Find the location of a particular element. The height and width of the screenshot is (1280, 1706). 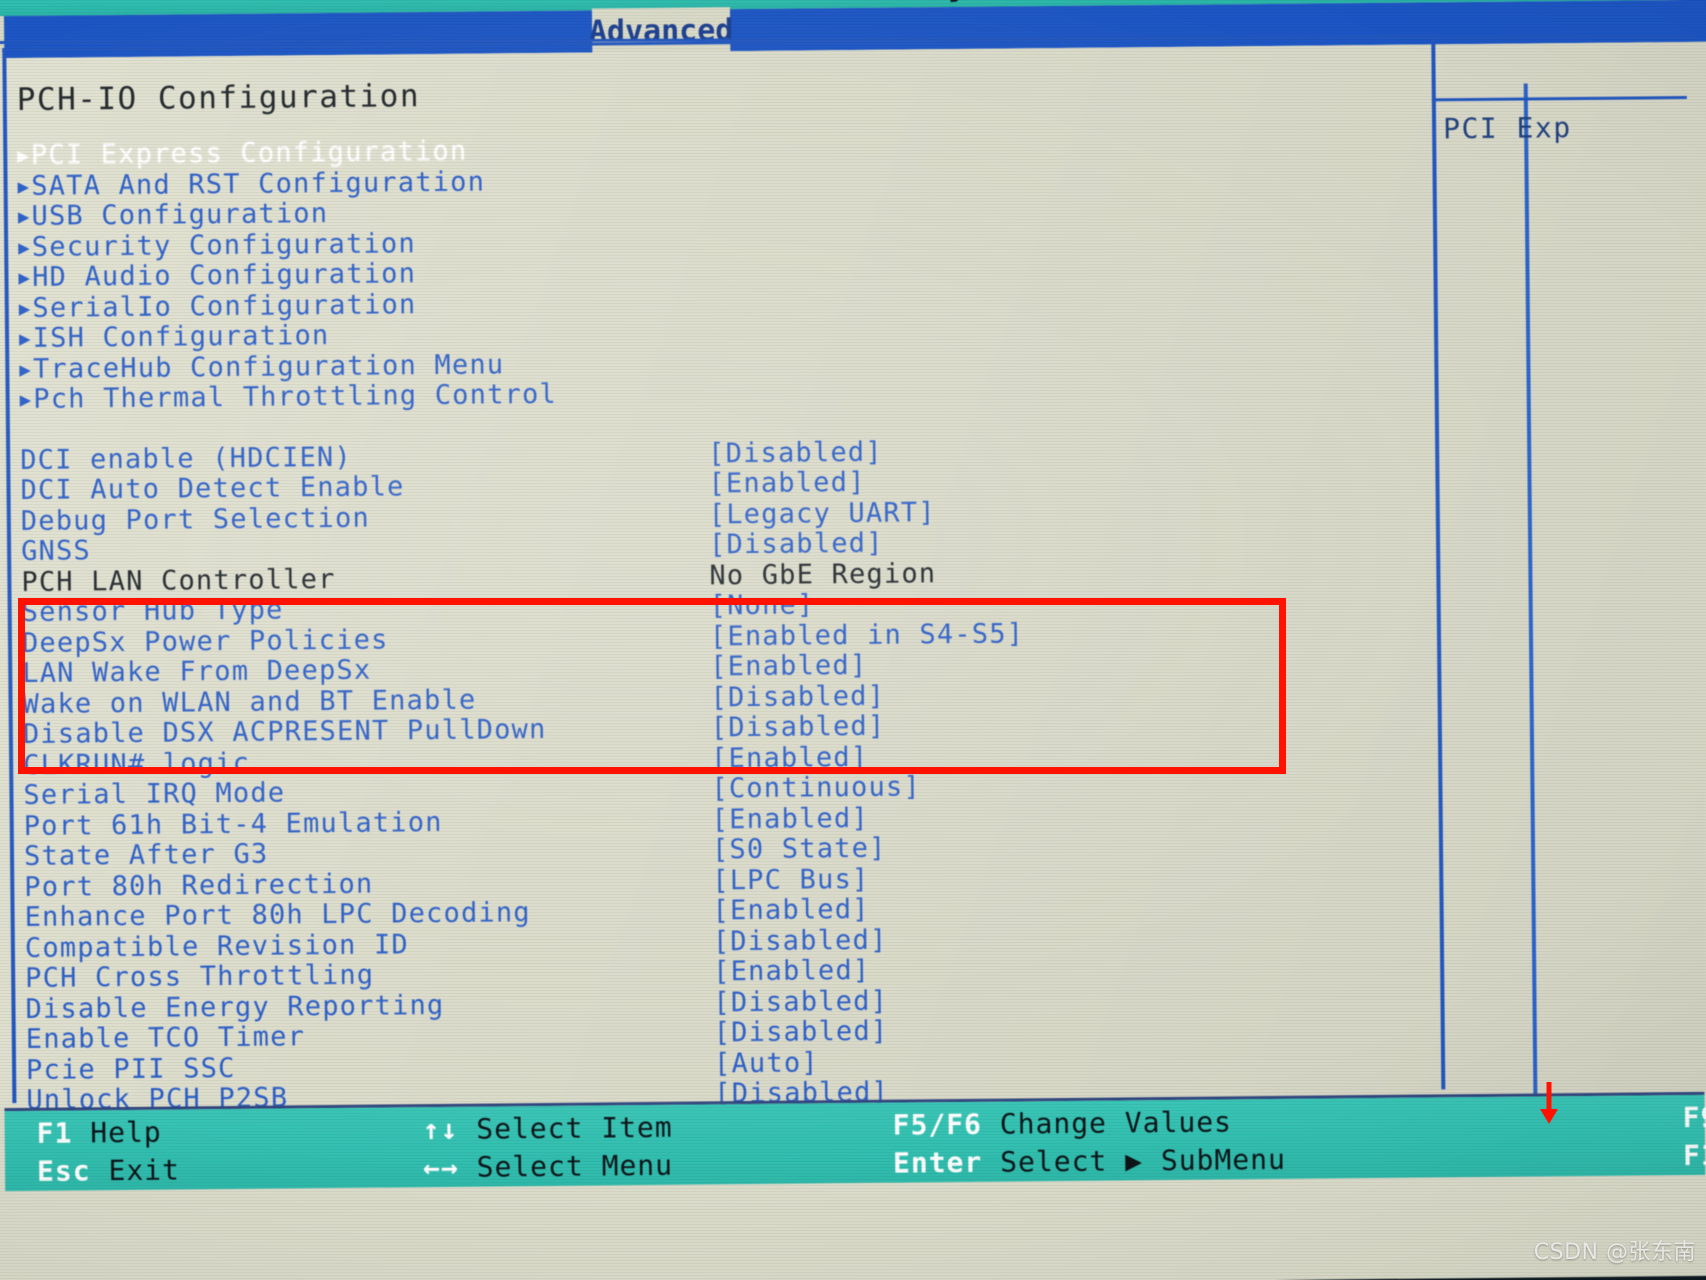

monitor-bezel is located at coordinates (853, 1277).